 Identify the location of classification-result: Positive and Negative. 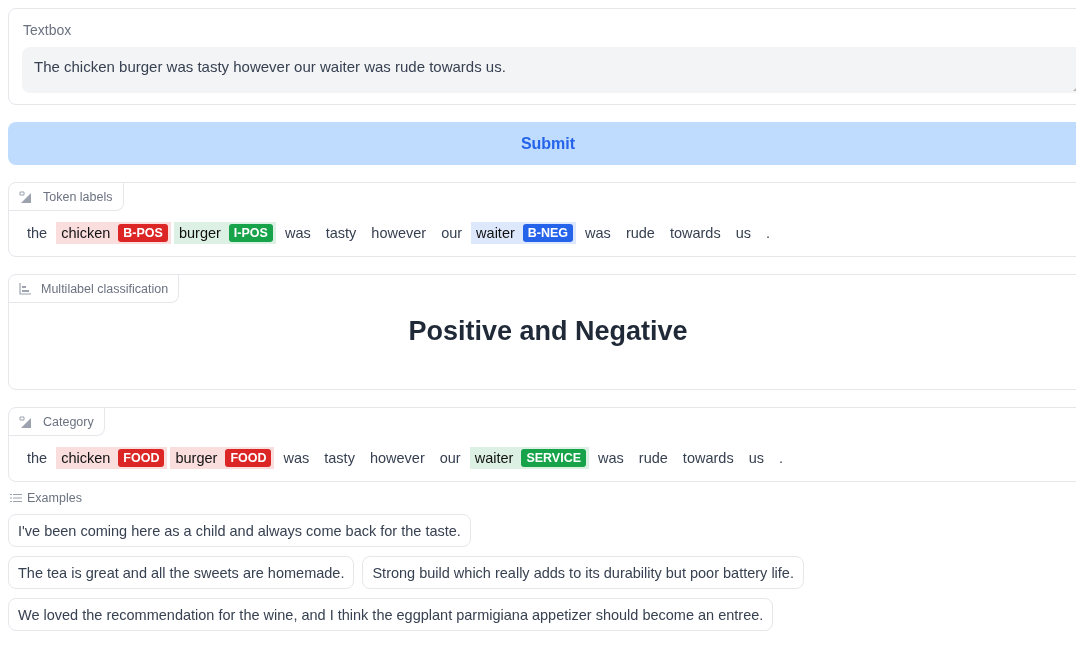
(548, 331).